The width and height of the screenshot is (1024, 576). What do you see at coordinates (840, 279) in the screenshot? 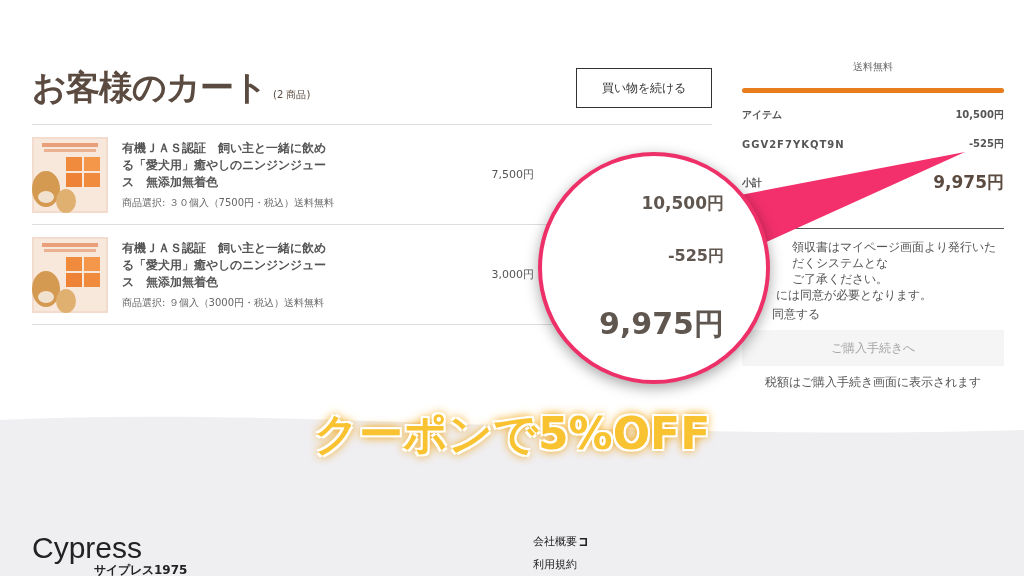
I see `notice-text: ご了承ください。` at bounding box center [840, 279].